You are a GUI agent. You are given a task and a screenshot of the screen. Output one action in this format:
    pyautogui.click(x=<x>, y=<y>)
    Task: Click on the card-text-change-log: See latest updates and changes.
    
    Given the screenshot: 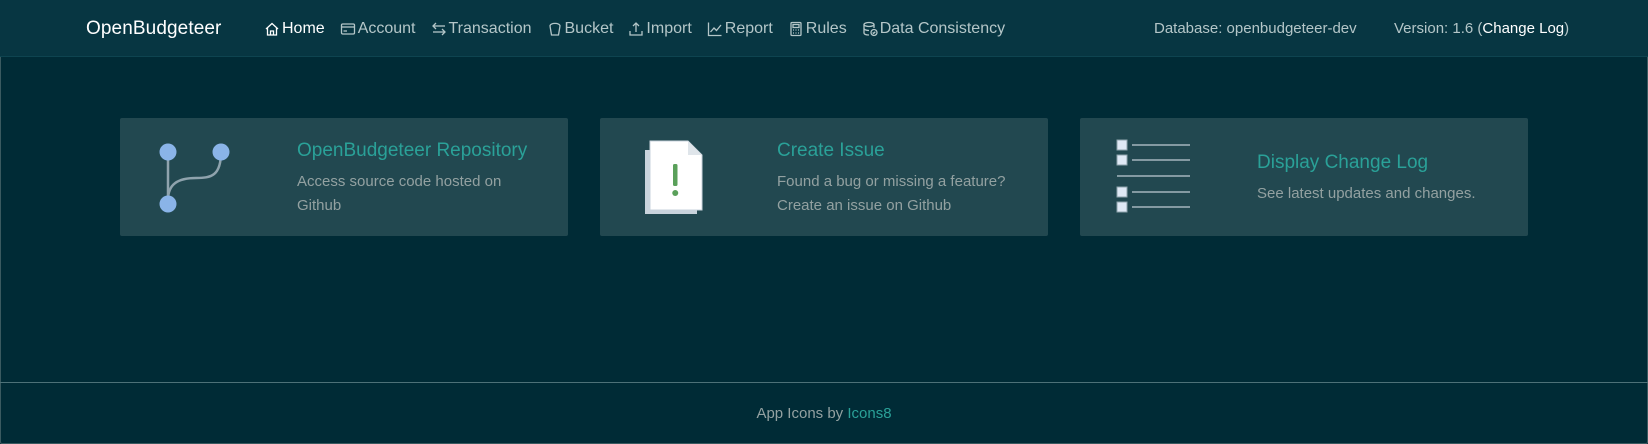 What is the action you would take?
    pyautogui.click(x=1366, y=194)
    